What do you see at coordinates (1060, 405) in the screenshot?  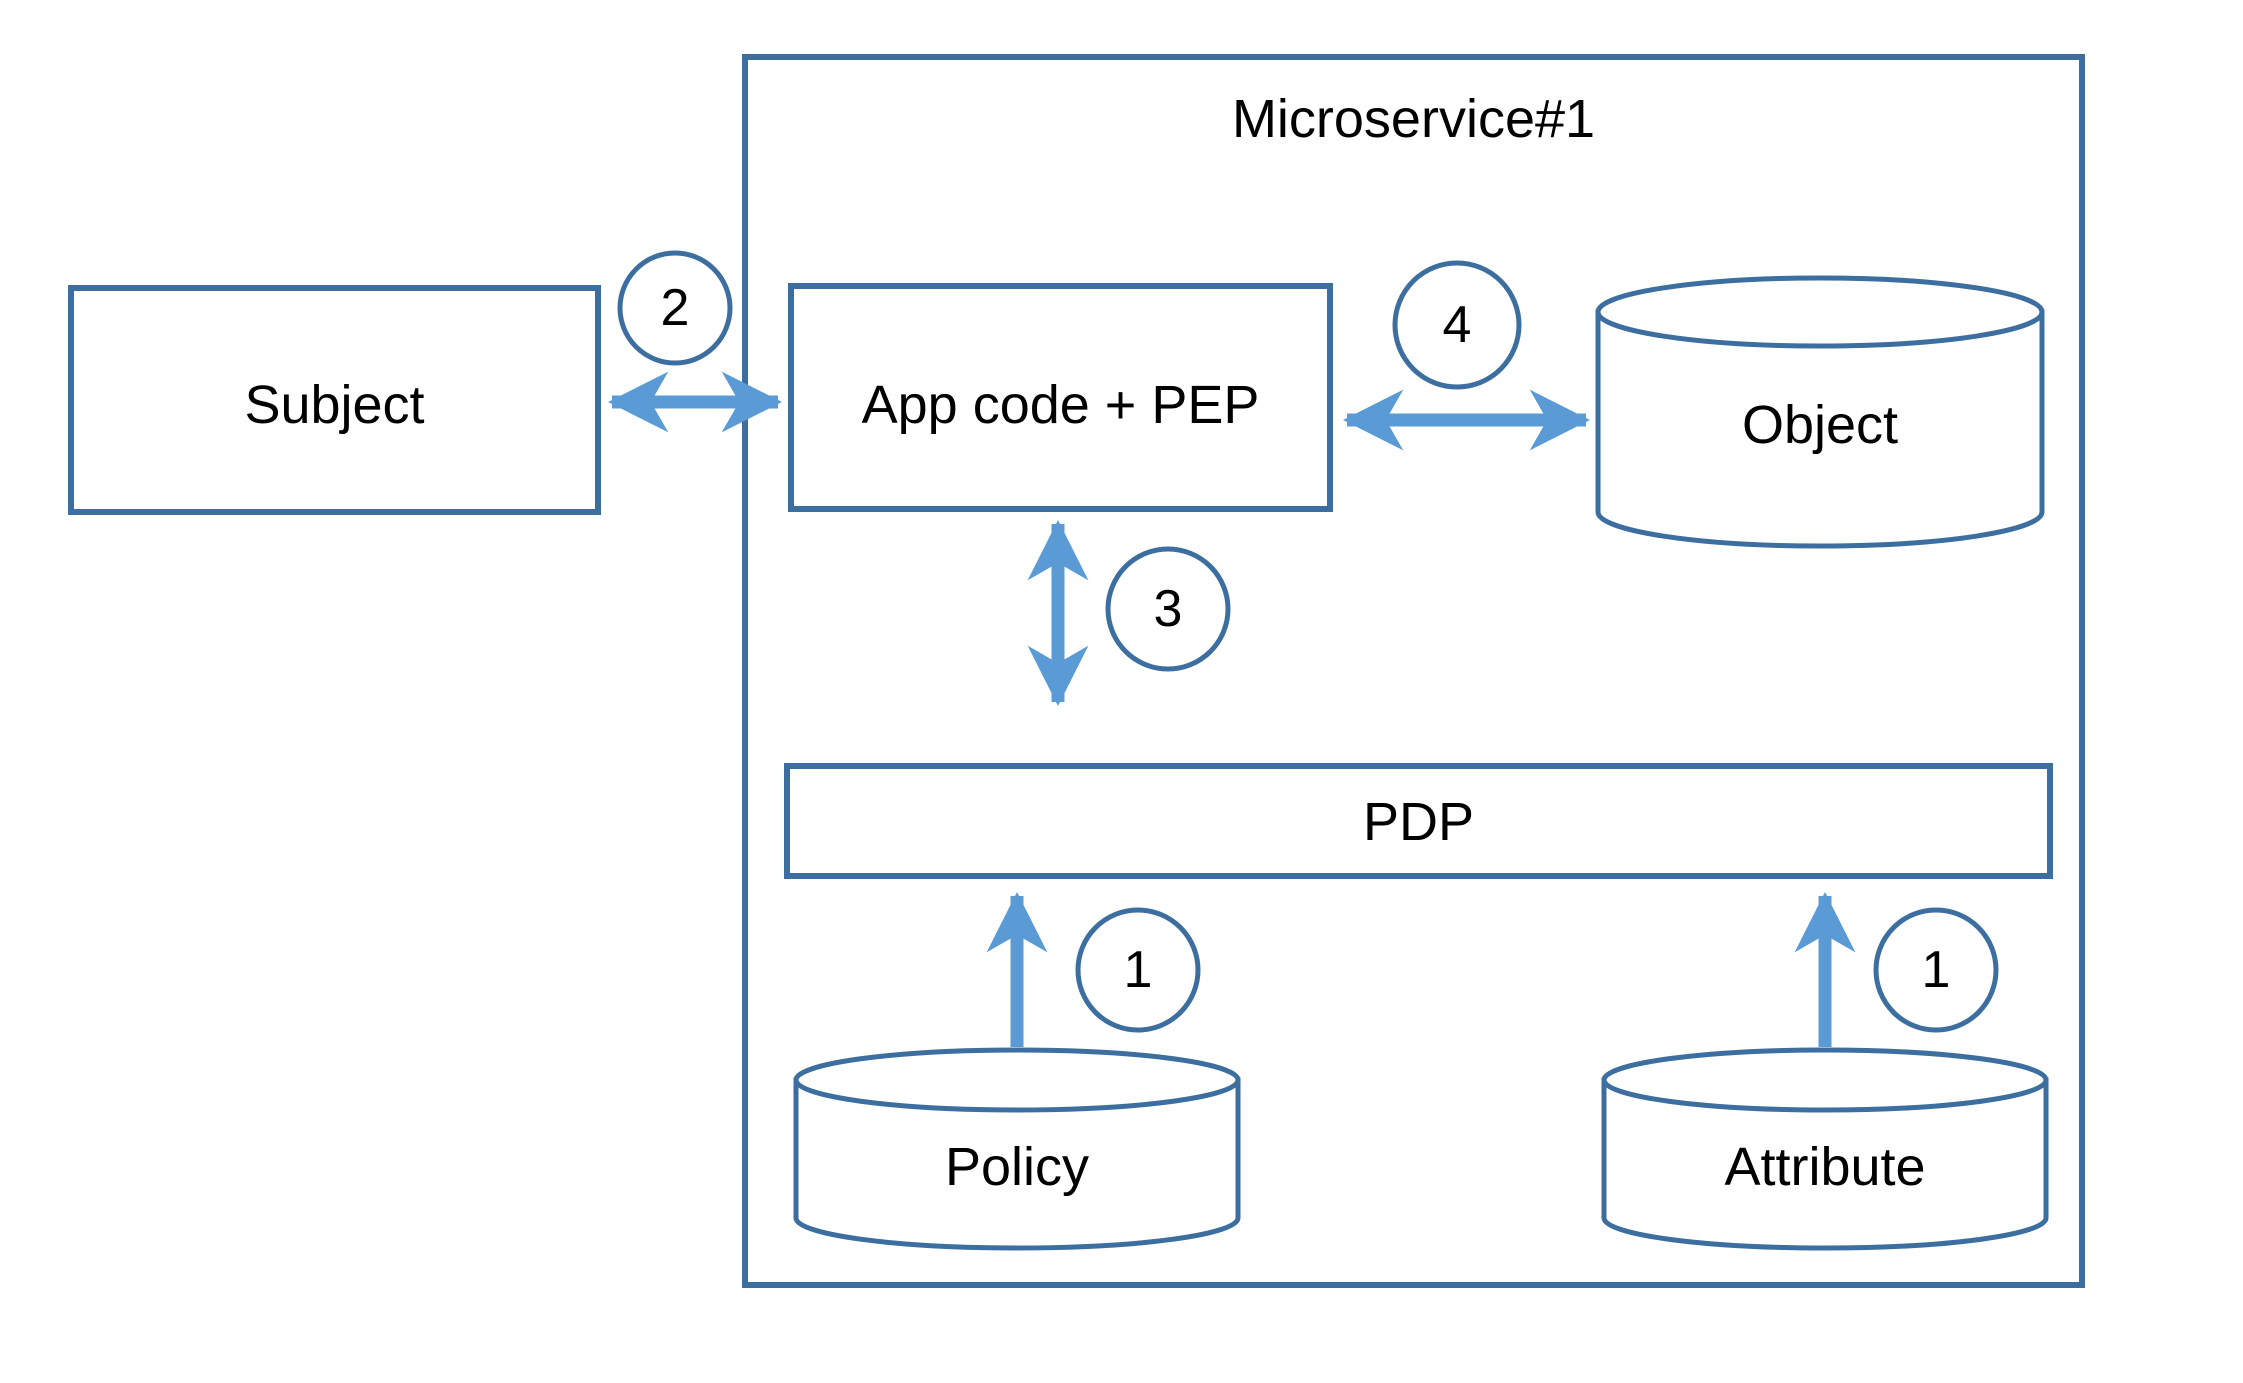 I see `app-code-pep-label: App code + PEP` at bounding box center [1060, 405].